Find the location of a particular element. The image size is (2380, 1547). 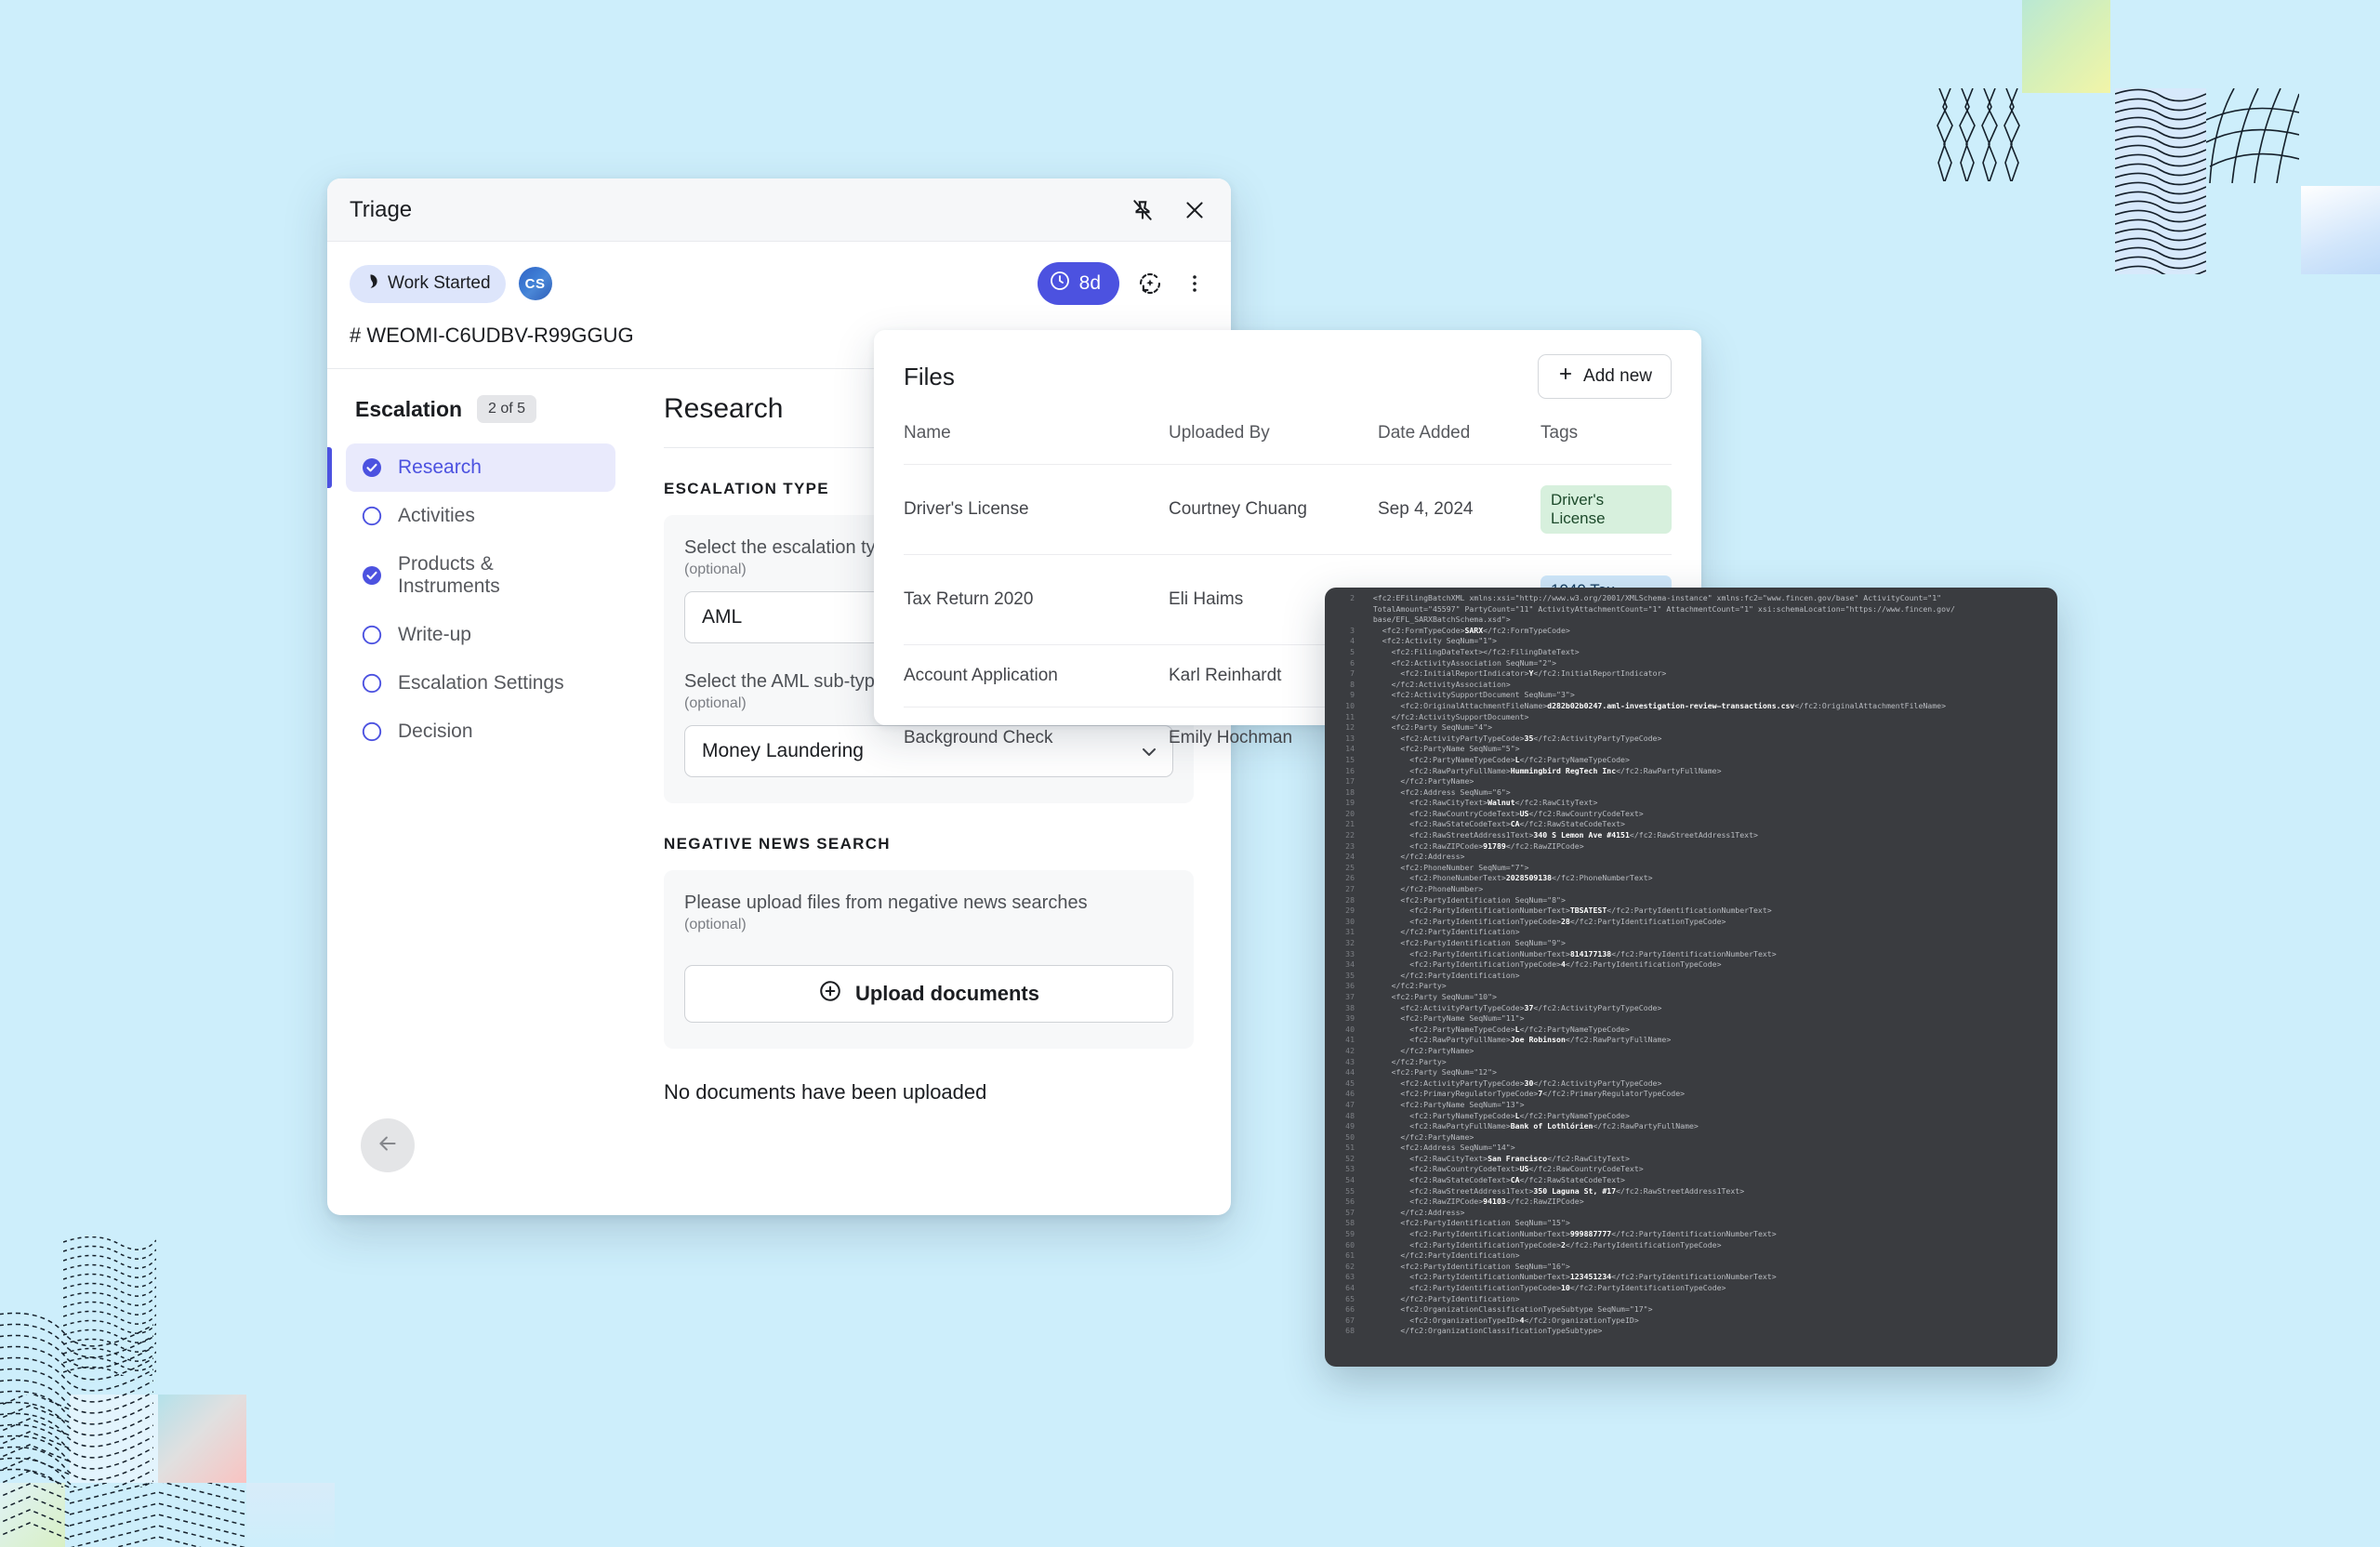

code-line-number: 62 is located at coordinates (1350, 1266).